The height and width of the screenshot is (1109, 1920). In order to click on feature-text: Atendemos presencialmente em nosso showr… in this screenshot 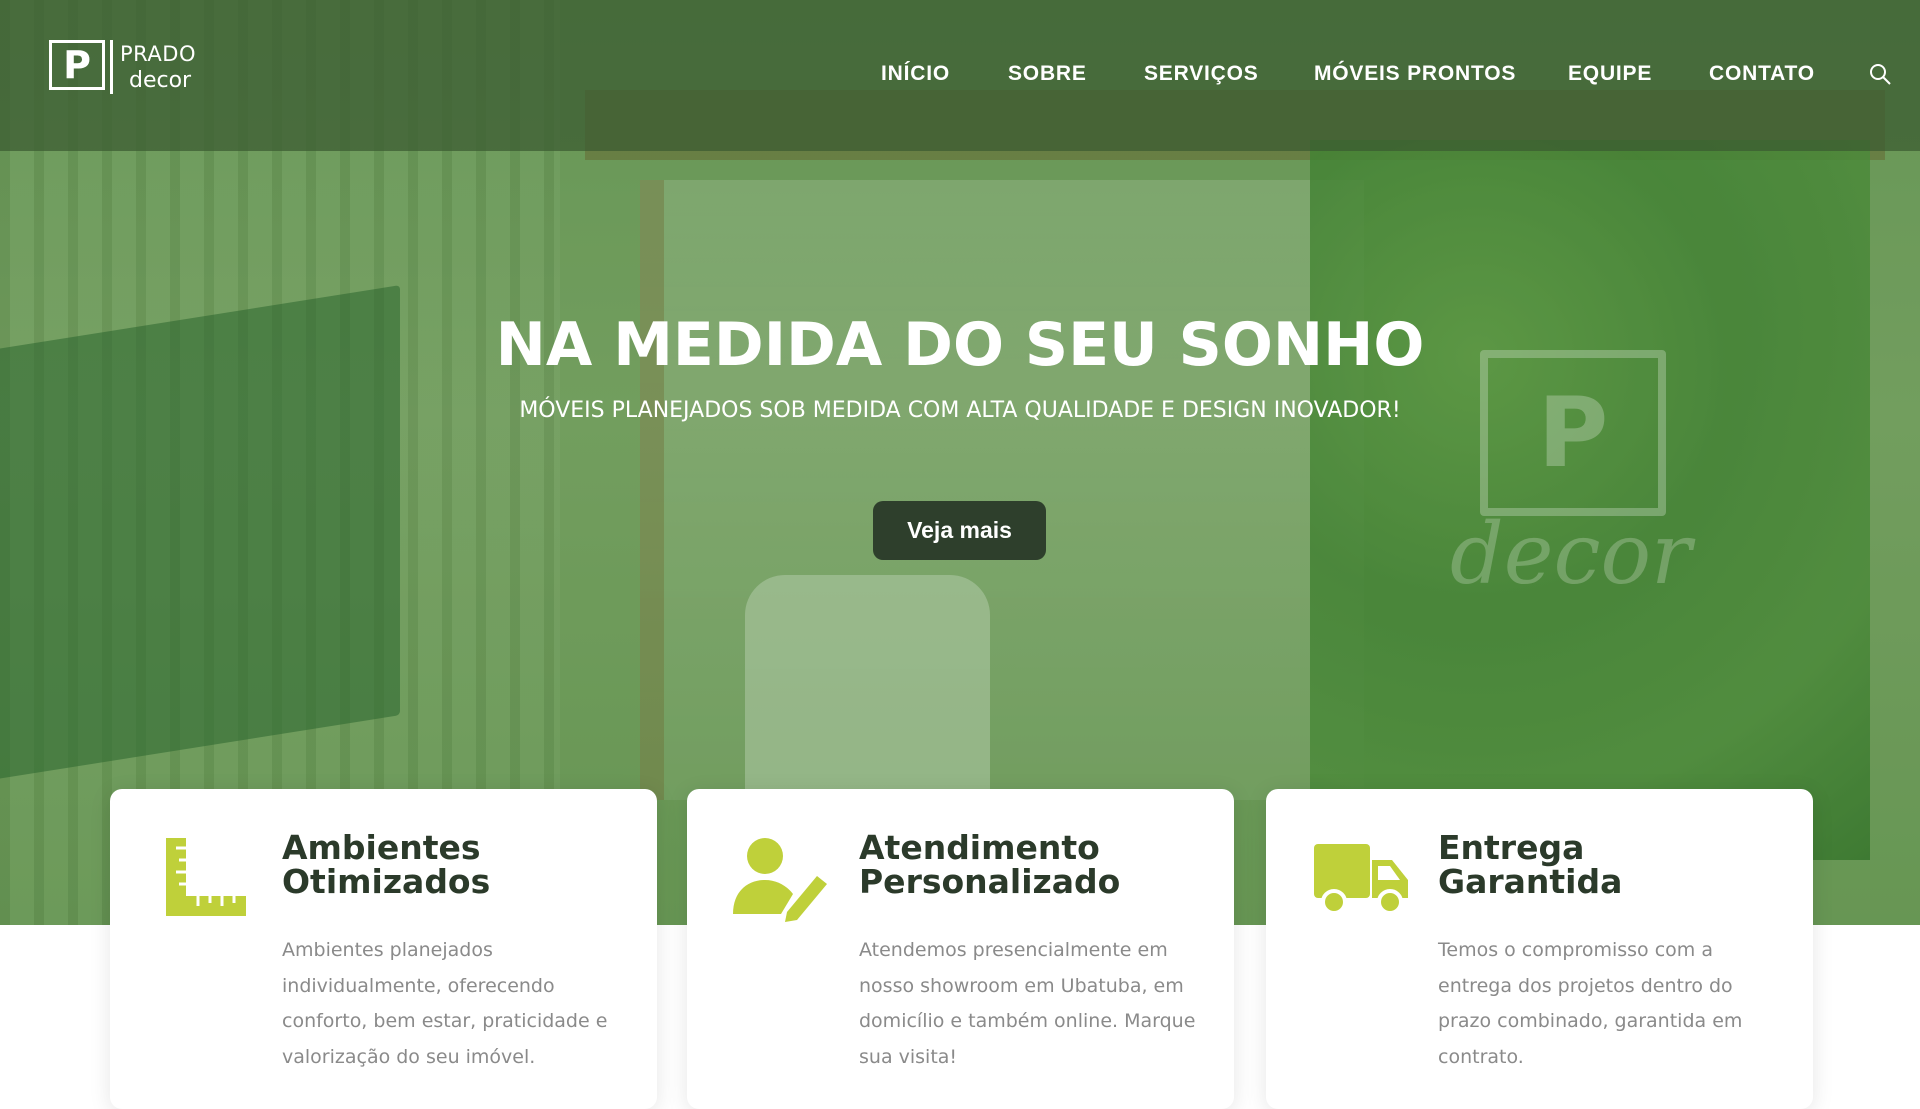, I will do `click(1027, 1003)`.